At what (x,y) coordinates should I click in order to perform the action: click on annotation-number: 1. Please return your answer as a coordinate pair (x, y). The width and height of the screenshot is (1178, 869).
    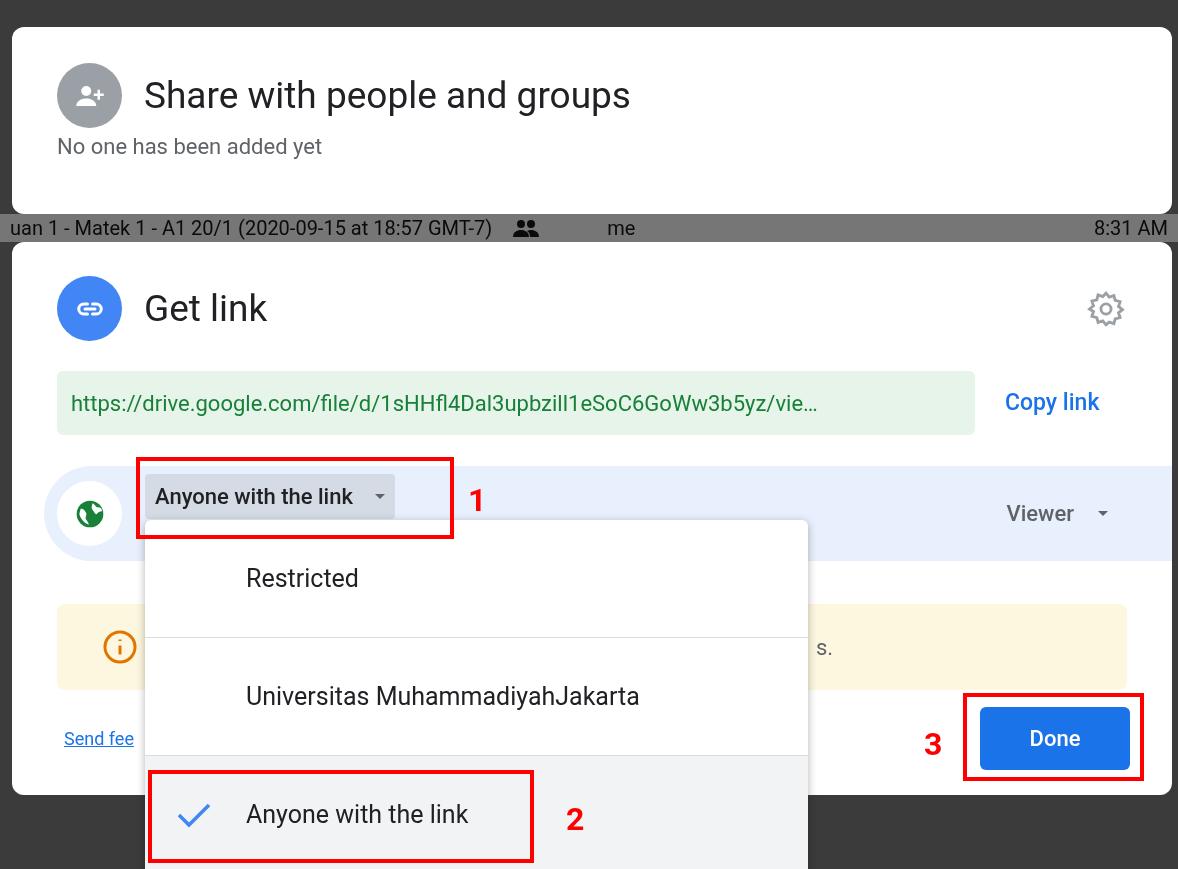
    Looking at the image, I should click on (477, 500).